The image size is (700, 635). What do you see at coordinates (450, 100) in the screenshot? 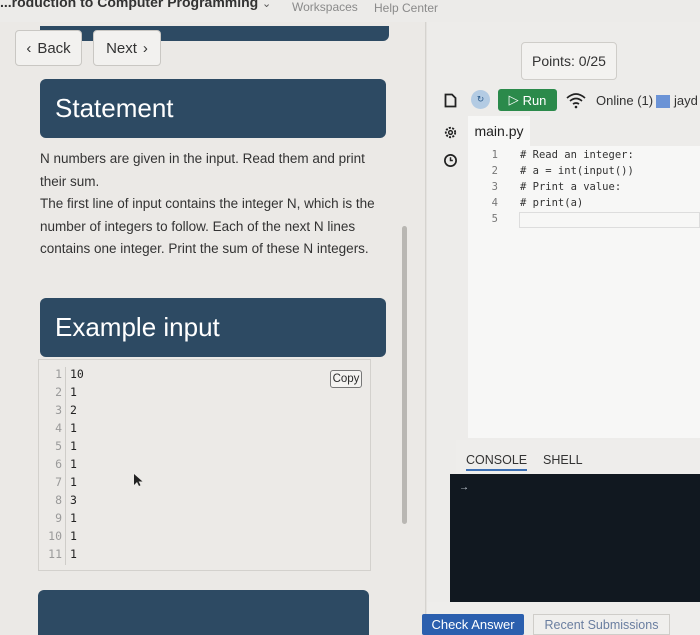
I see `file-icon` at bounding box center [450, 100].